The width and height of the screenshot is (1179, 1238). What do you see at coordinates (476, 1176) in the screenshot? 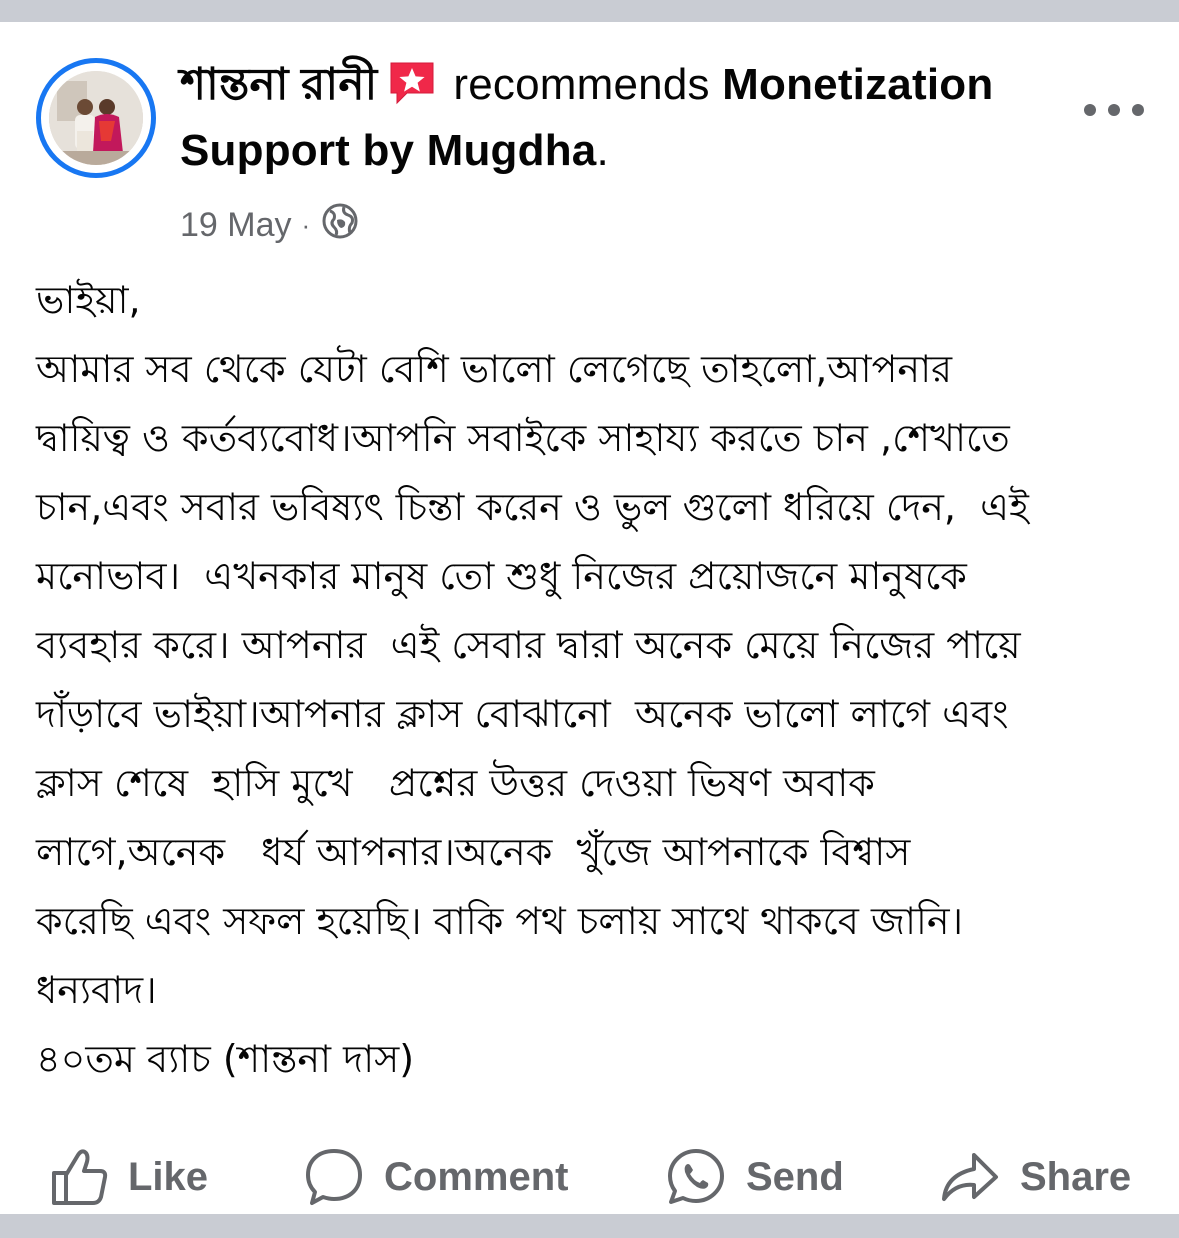
I see `comment-label: Comment` at bounding box center [476, 1176].